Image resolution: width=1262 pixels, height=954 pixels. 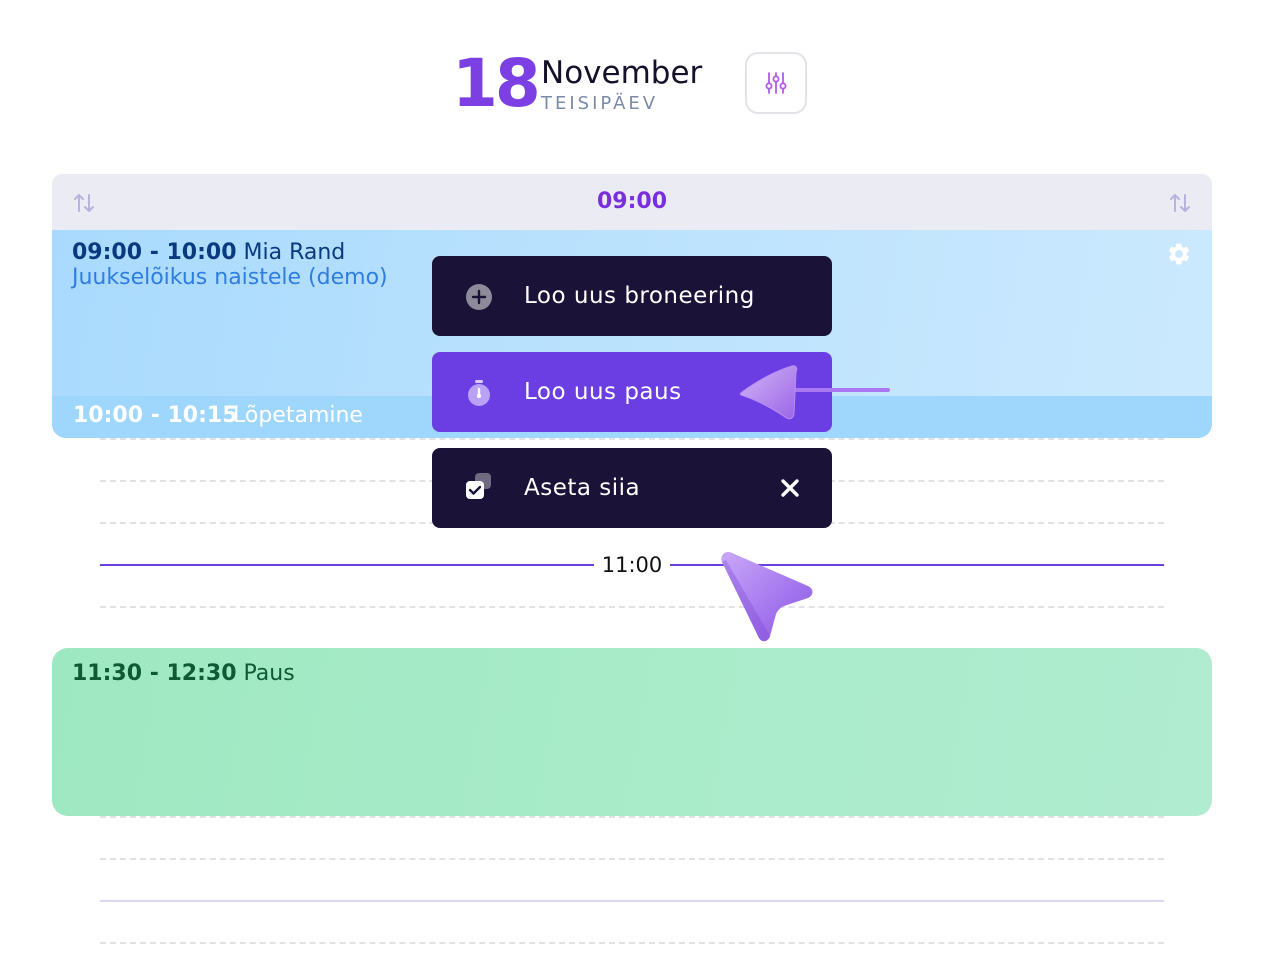 I want to click on timer-icon, so click(x=479, y=393).